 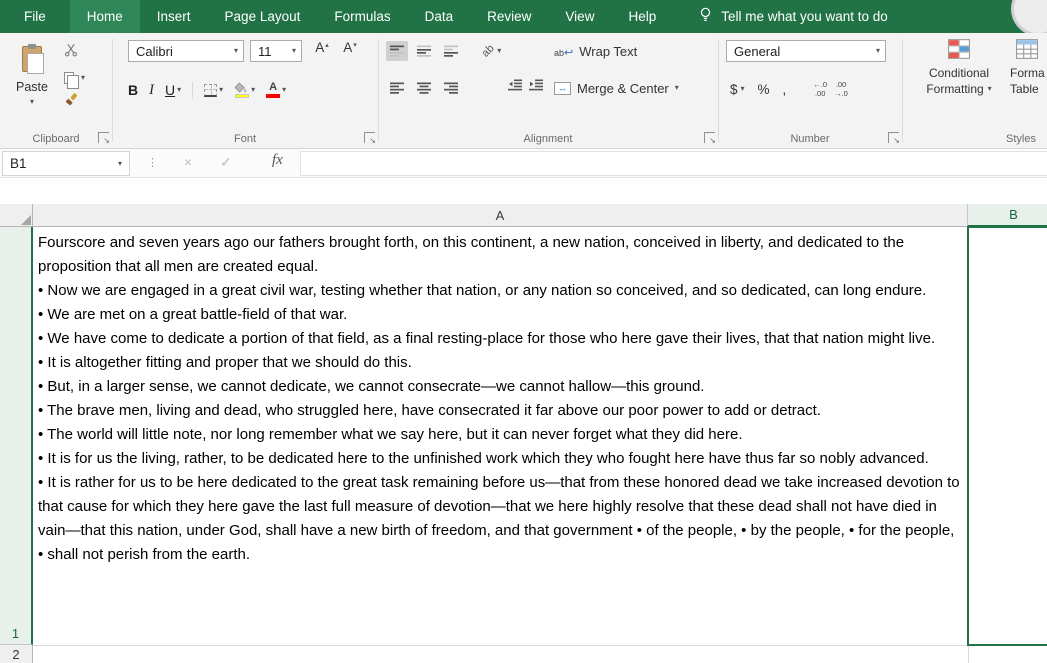 I want to click on decrease-decimal-button: .00 →.0, so click(x=841, y=89).